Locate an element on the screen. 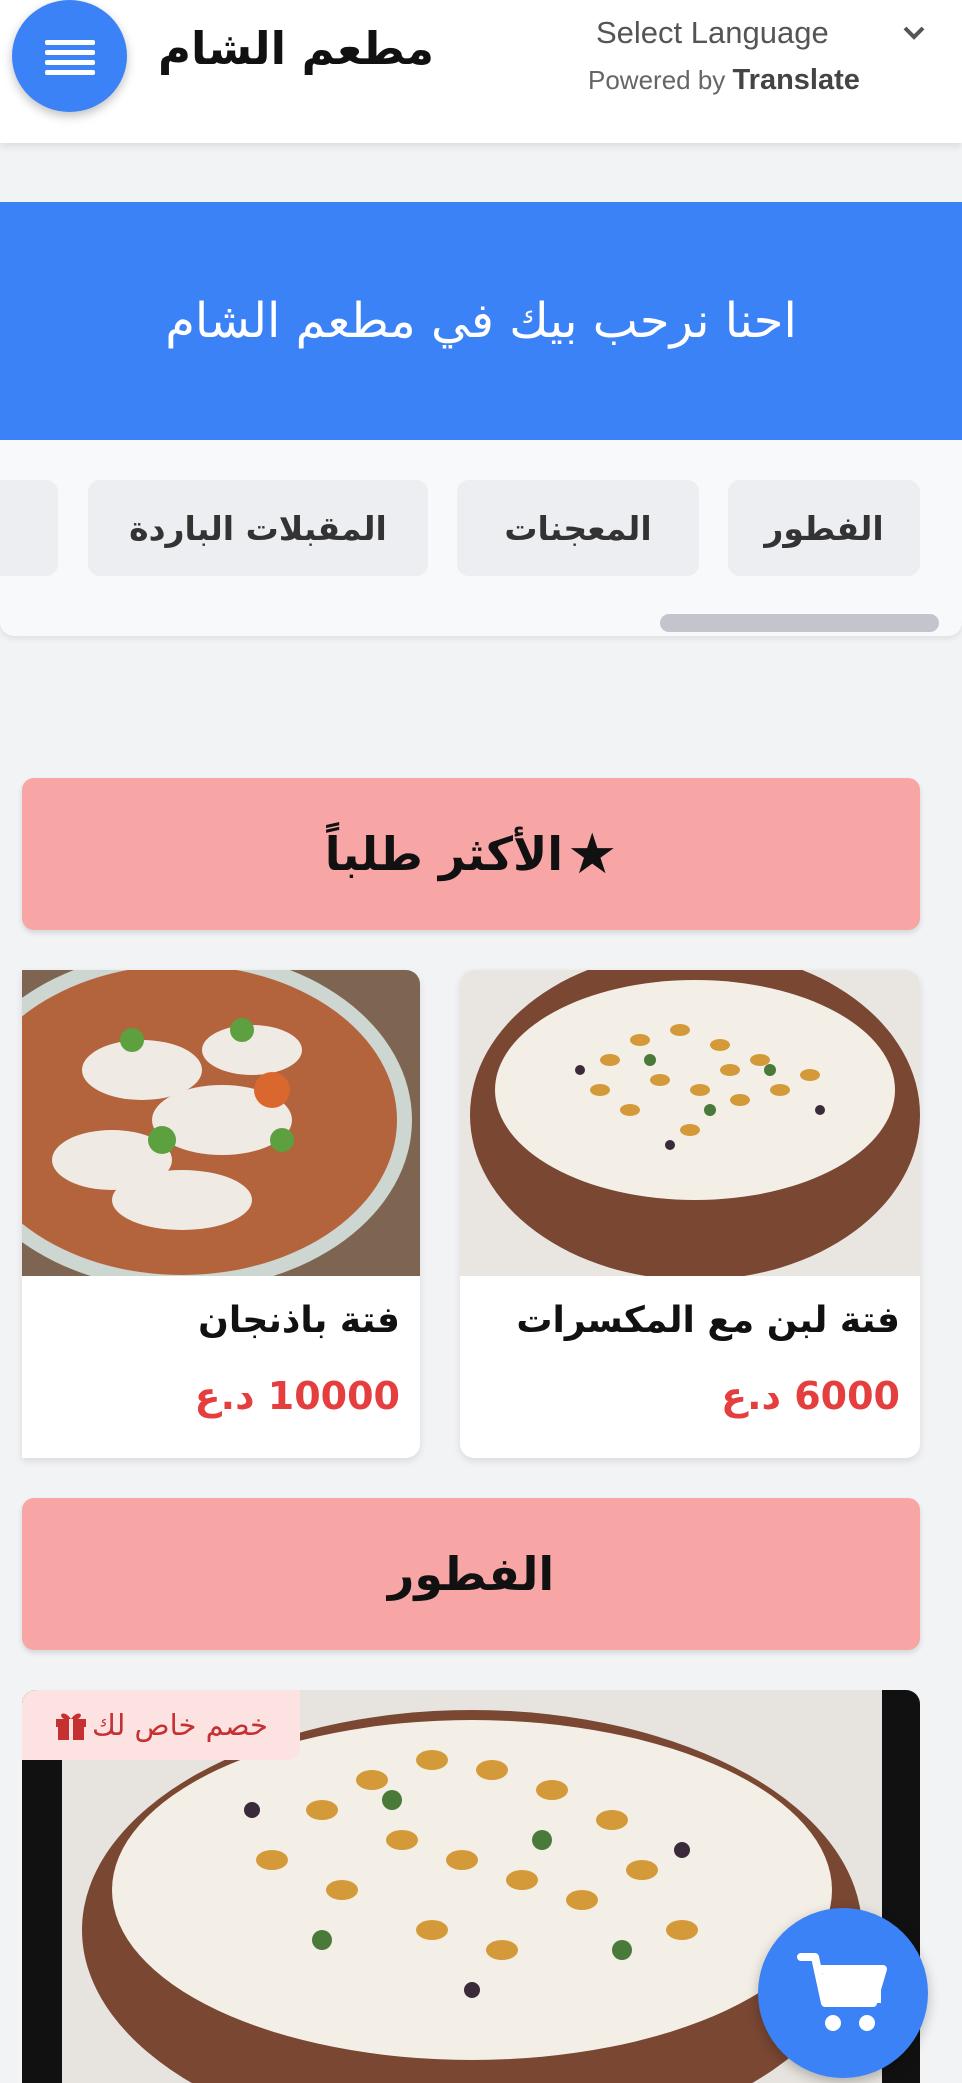 The width and height of the screenshot is (962, 2083). language-select-label: Select Language is located at coordinates (712, 32).